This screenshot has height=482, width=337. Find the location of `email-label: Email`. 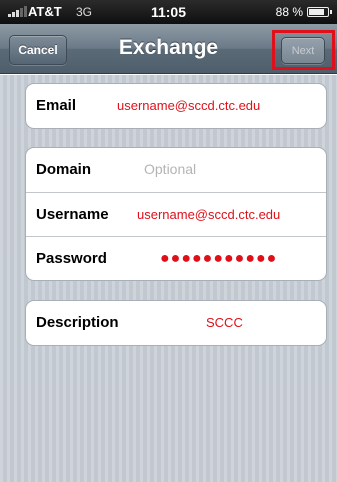

email-label: Email is located at coordinates (56, 105).